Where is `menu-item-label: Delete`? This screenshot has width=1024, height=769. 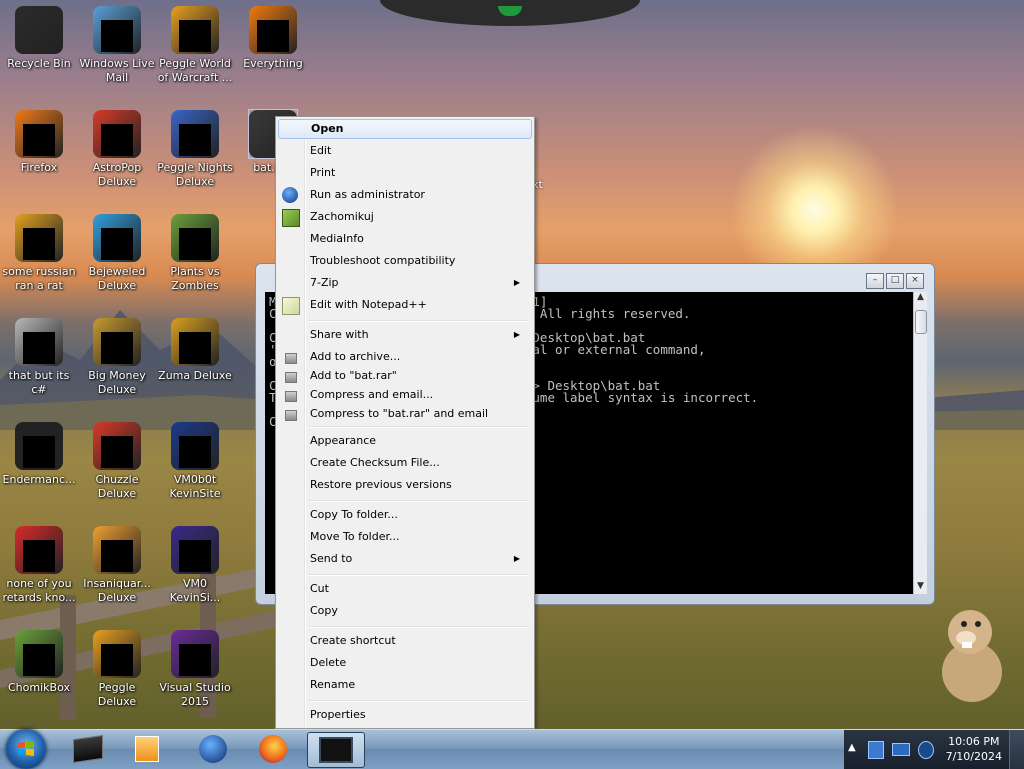 menu-item-label: Delete is located at coordinates (328, 662).